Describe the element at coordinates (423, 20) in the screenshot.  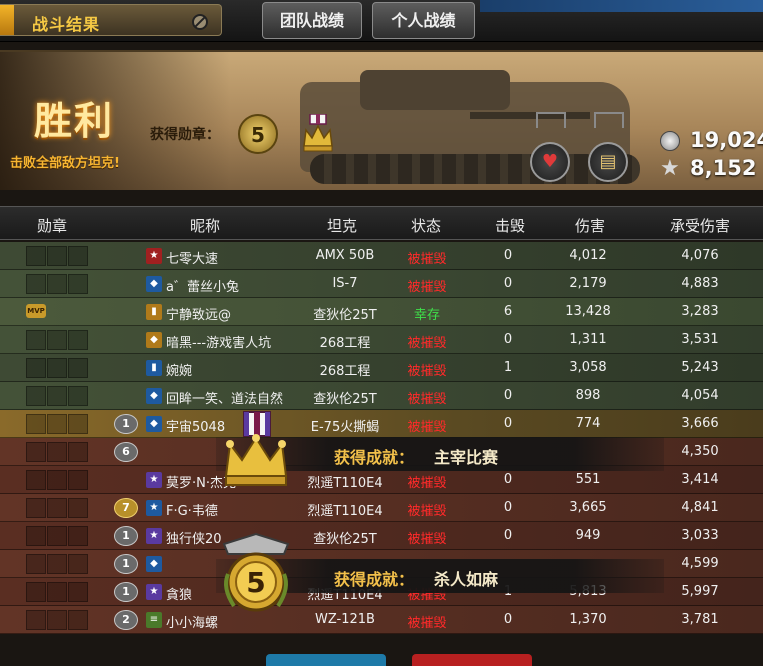
I see `tab-personal-results: 个人战绩` at that location.